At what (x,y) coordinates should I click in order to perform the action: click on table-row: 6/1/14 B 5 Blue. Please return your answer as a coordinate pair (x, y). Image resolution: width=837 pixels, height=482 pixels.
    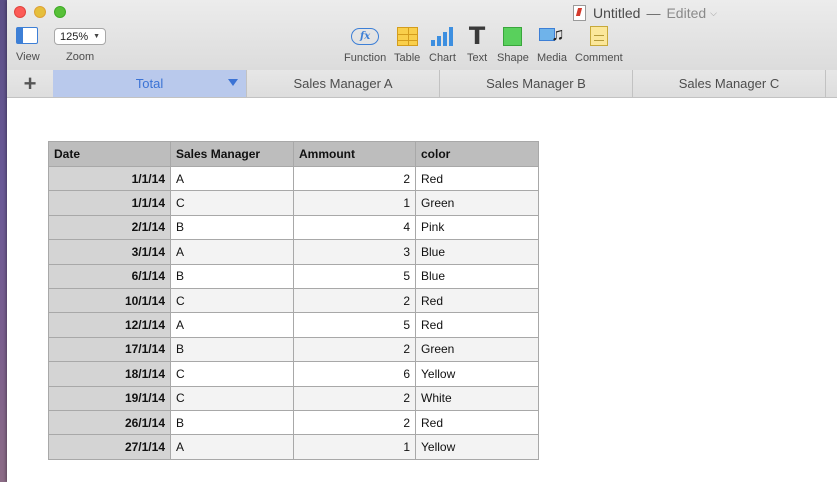
    Looking at the image, I should click on (293, 276).